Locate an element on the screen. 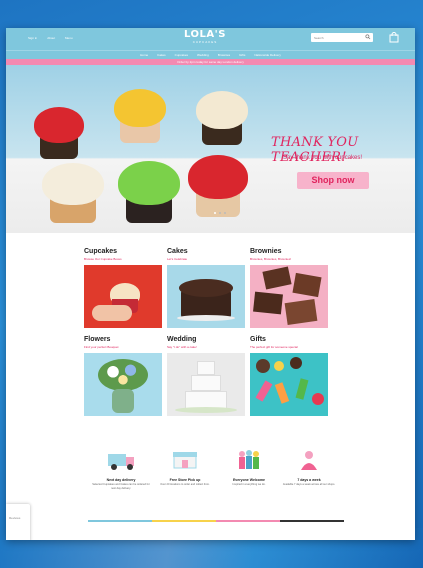  category-subtitle: Let's Celebrate is located at coordinates (177, 259).